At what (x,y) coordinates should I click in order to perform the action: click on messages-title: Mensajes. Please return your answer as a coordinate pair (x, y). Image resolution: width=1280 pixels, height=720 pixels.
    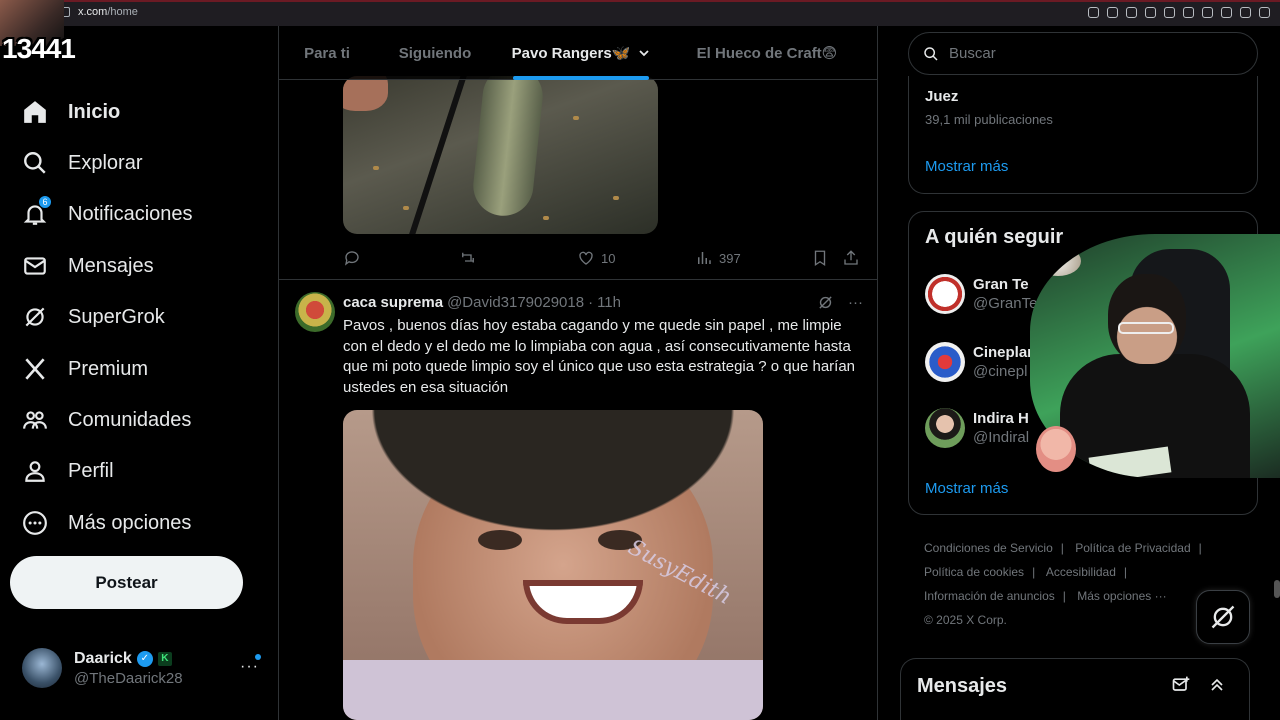
    Looking at the image, I should click on (962, 686).